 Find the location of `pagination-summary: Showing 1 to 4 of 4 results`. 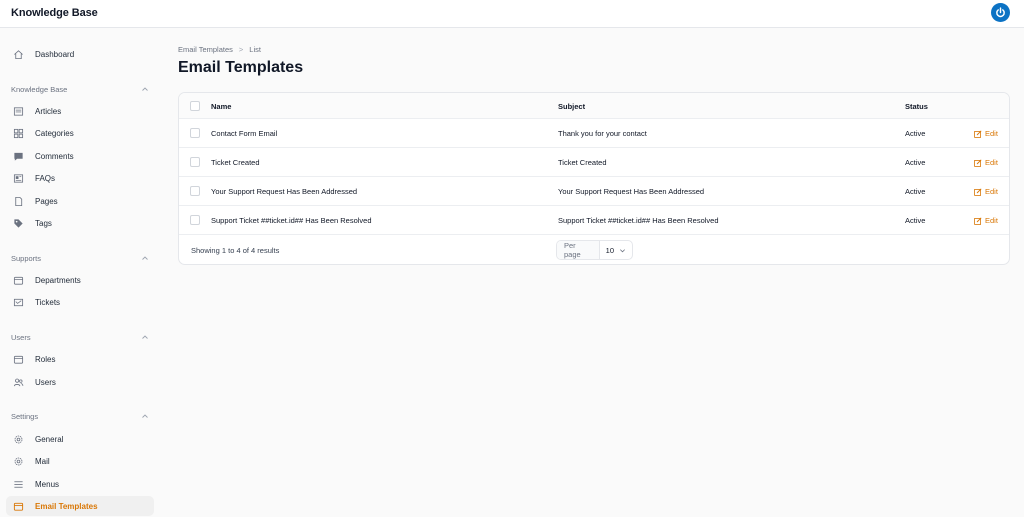

pagination-summary: Showing 1 to 4 of 4 results is located at coordinates (235, 250).